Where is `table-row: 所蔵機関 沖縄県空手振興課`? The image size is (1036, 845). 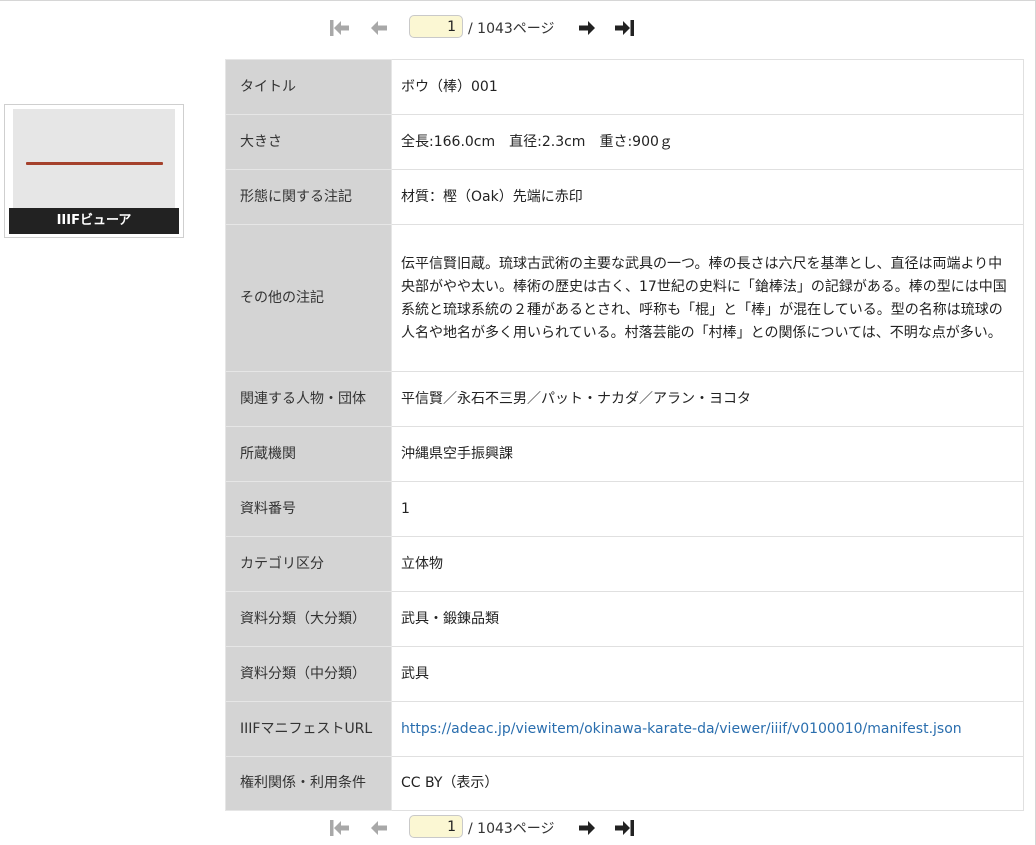
table-row: 所蔵機関 沖縄県空手振興課 is located at coordinates (624, 454).